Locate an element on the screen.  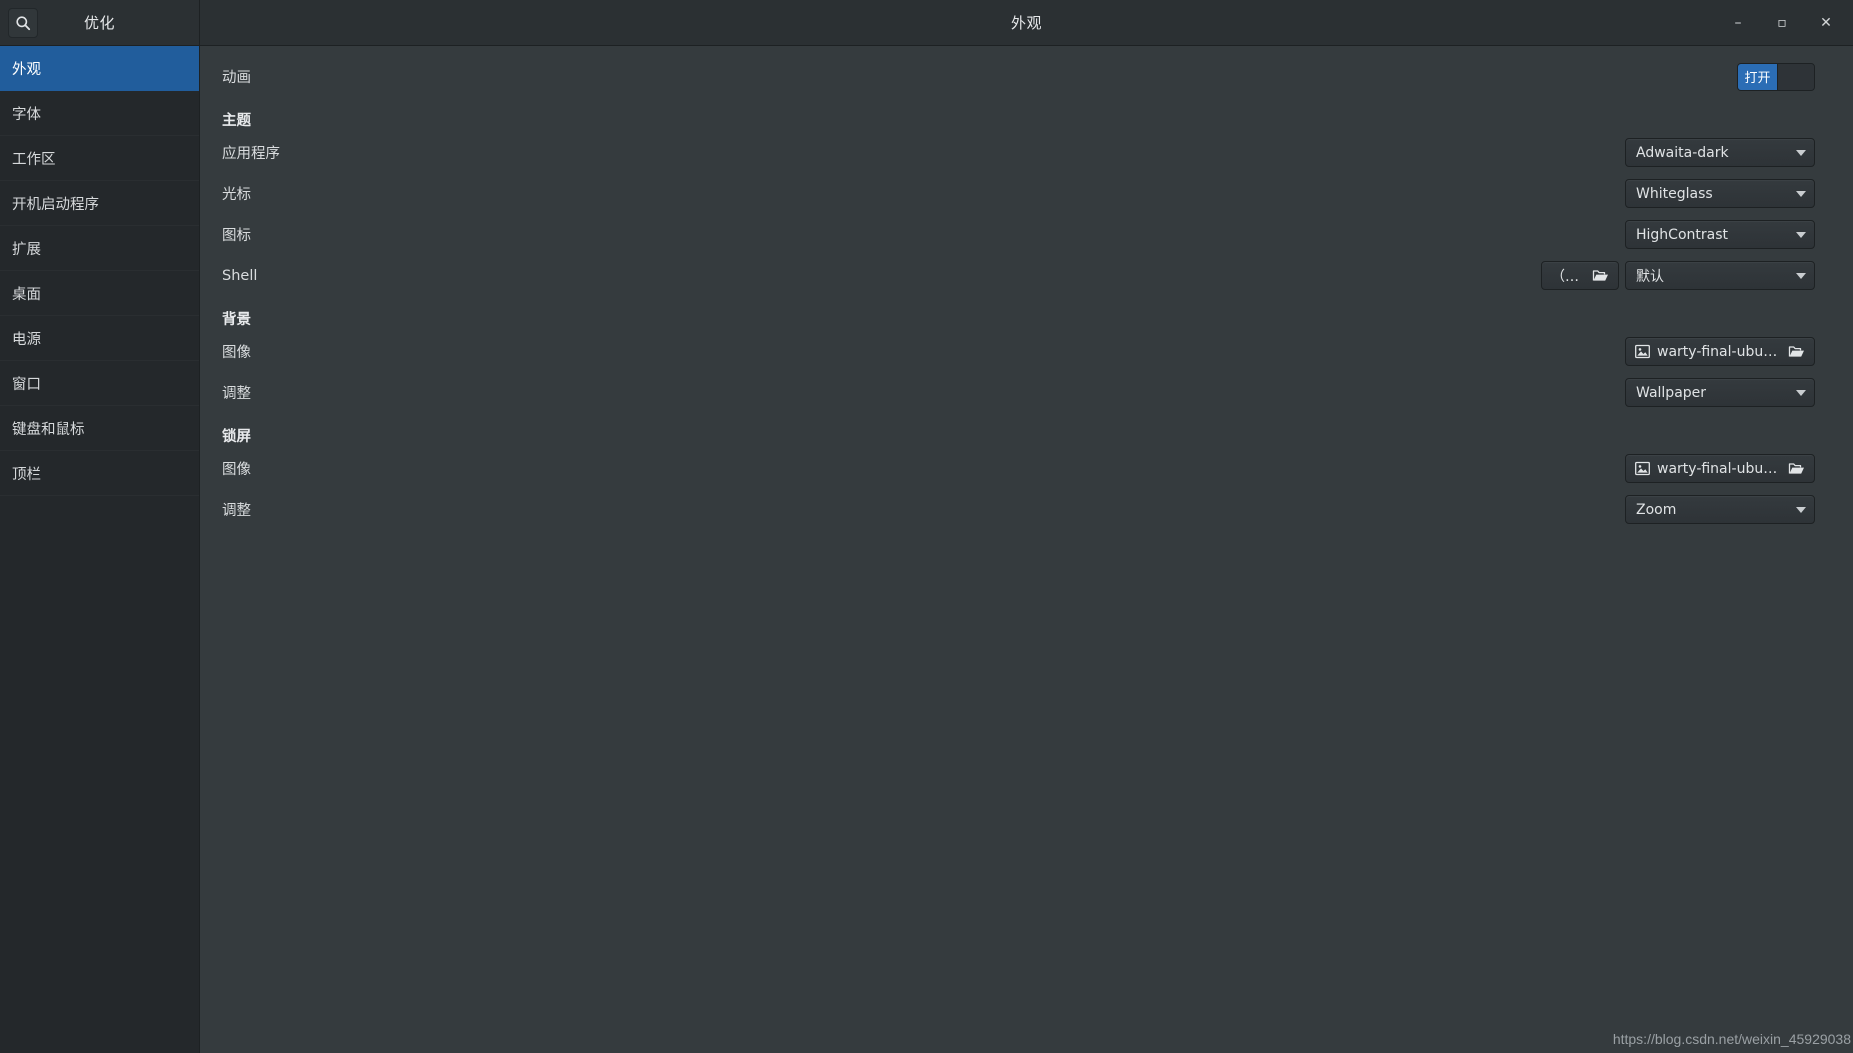
sidebar-item-power: 电源 is located at coordinates (99, 338).